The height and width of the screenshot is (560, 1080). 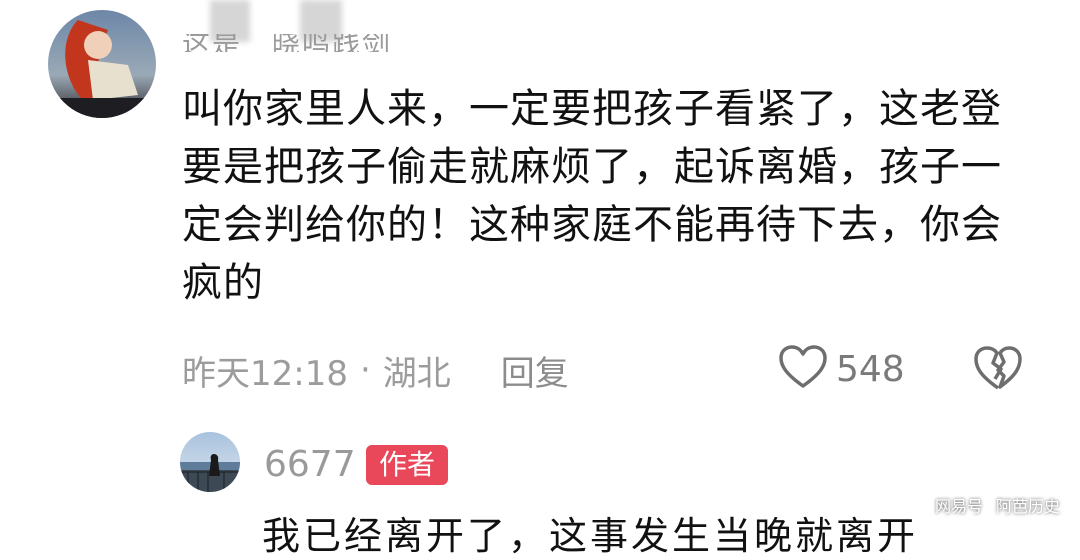 I want to click on broken-heart-icon, so click(x=998, y=371).